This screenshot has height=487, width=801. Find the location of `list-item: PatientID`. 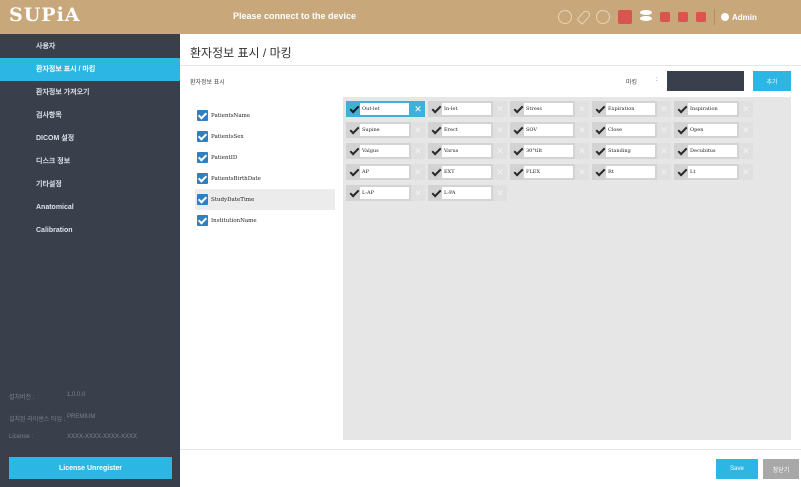

list-item: PatientID is located at coordinates (265, 157).